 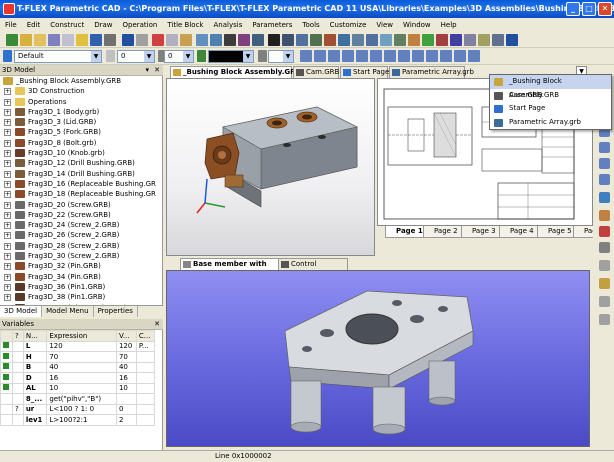 I want to click on header-expression: Expression, so click(x=82, y=336).